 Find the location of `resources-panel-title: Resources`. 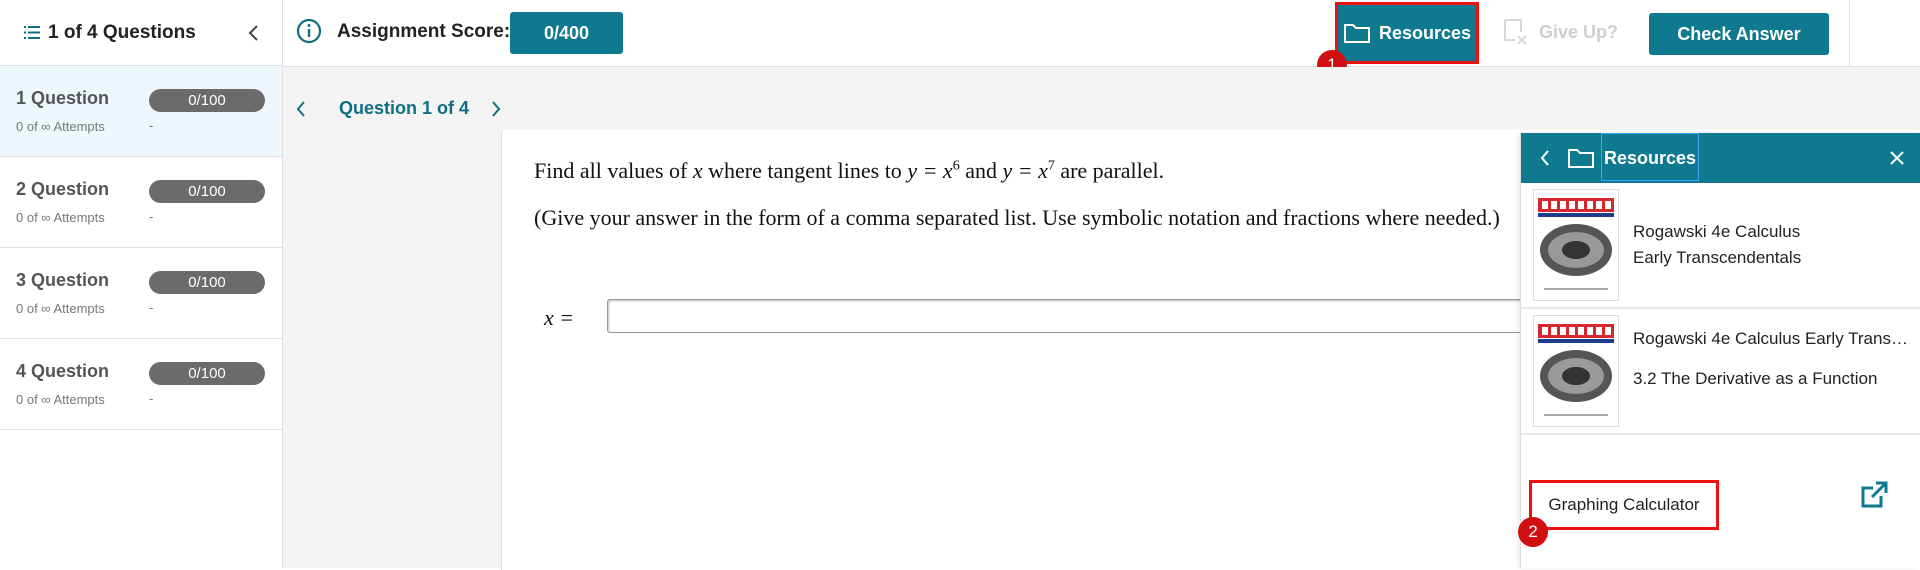

resources-panel-title: Resources is located at coordinates (1650, 157).